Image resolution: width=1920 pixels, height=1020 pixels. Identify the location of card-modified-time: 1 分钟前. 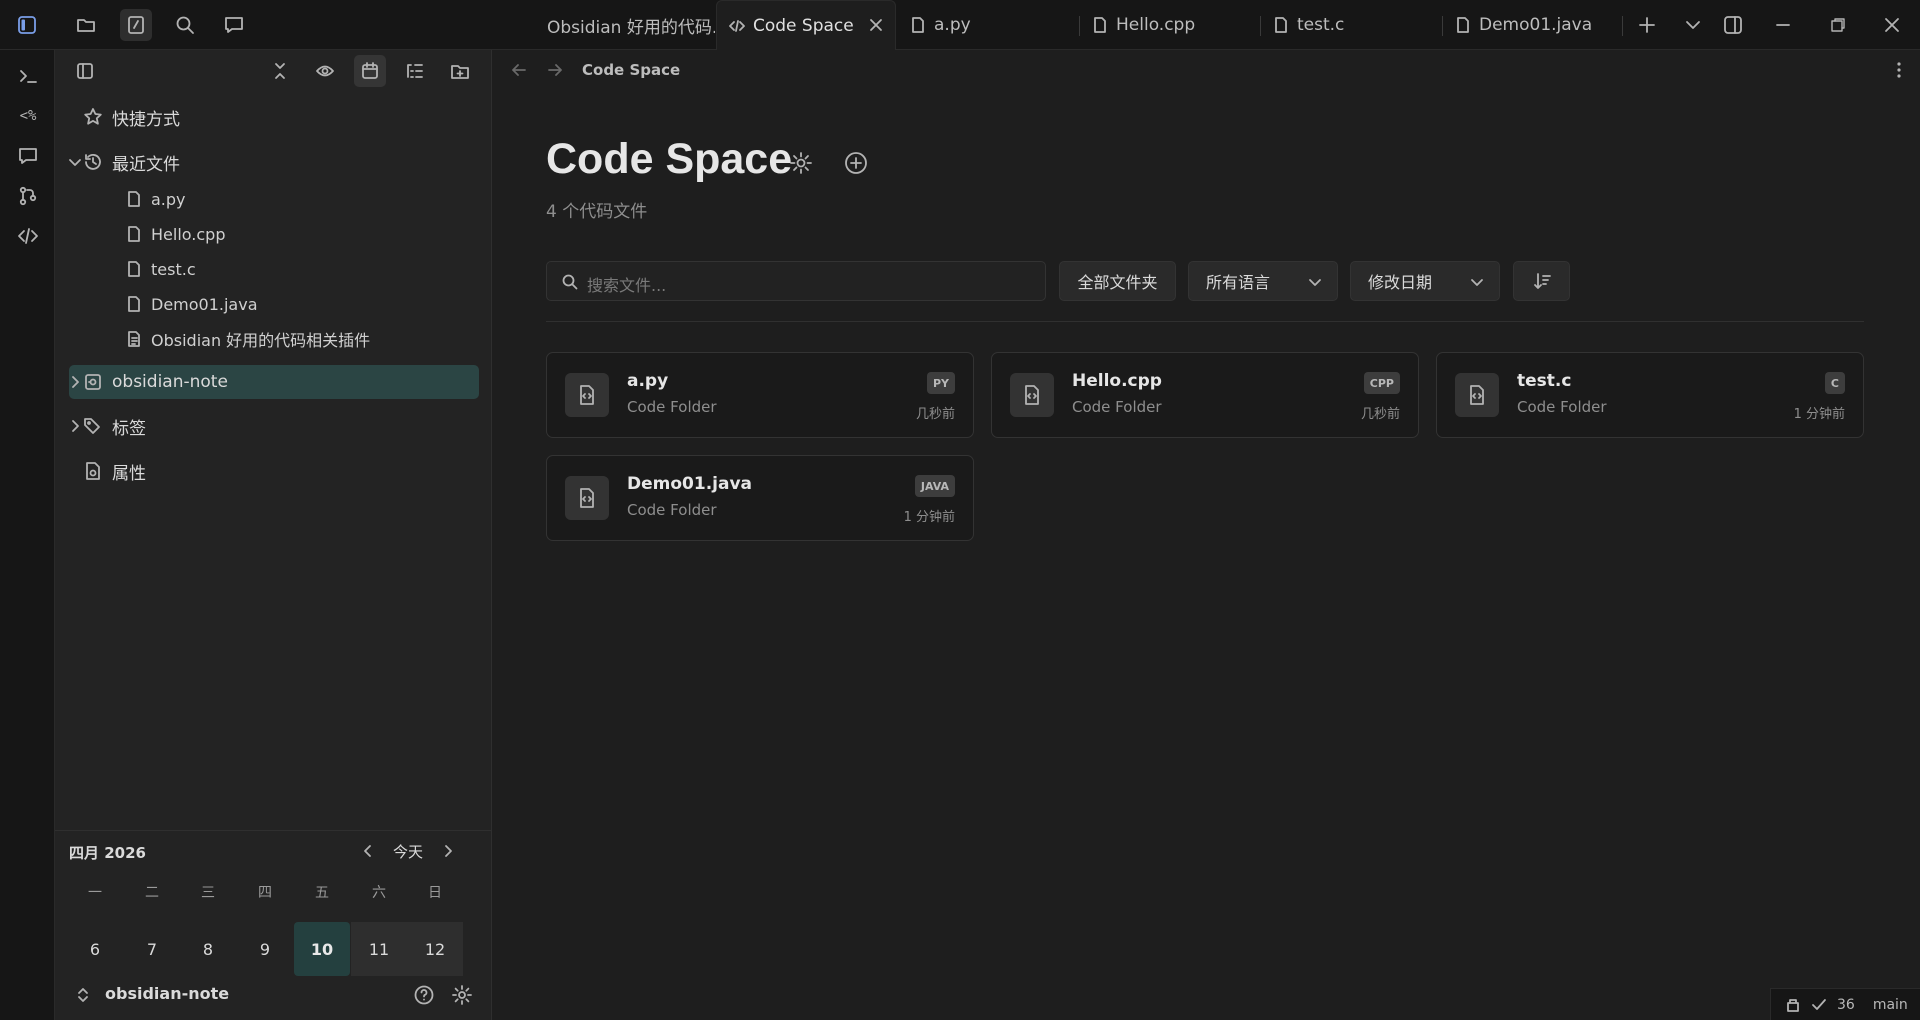
(929, 517).